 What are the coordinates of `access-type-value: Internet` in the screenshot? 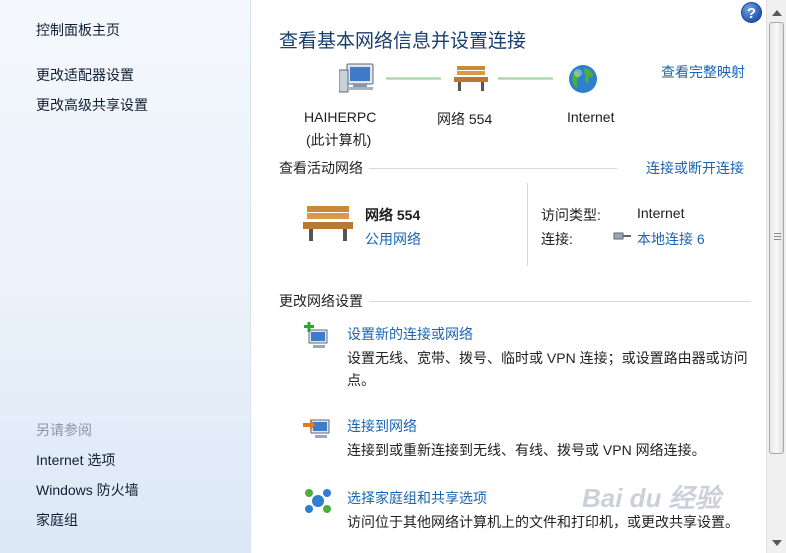 It's located at (661, 213).